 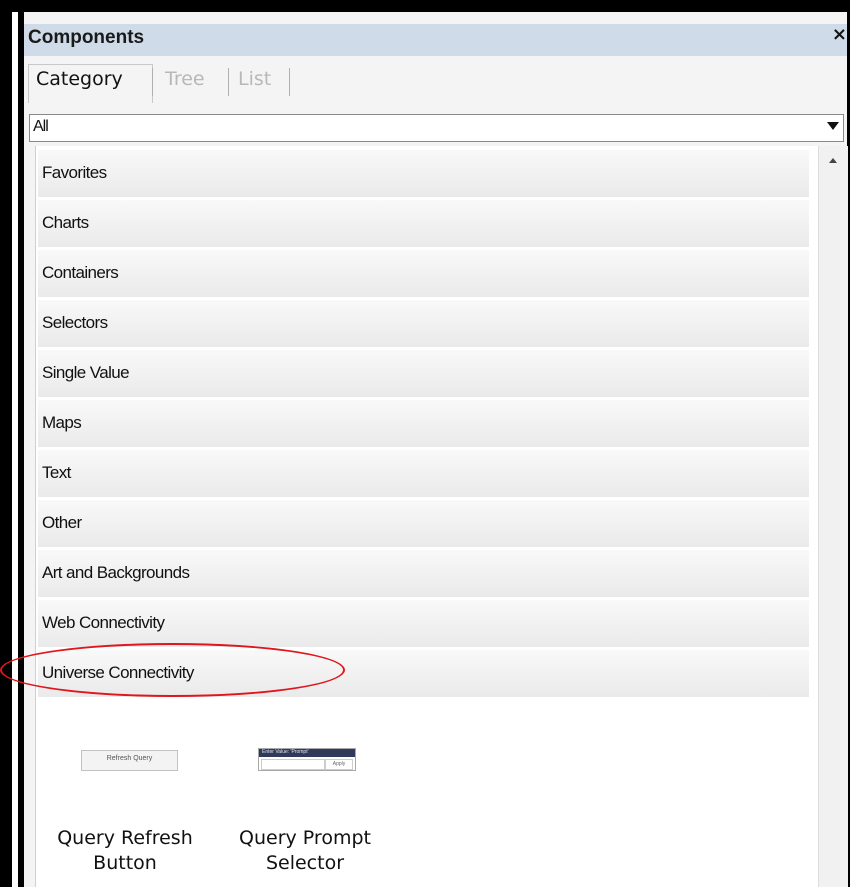 I want to click on category-favorites: Favorites, so click(x=423, y=174).